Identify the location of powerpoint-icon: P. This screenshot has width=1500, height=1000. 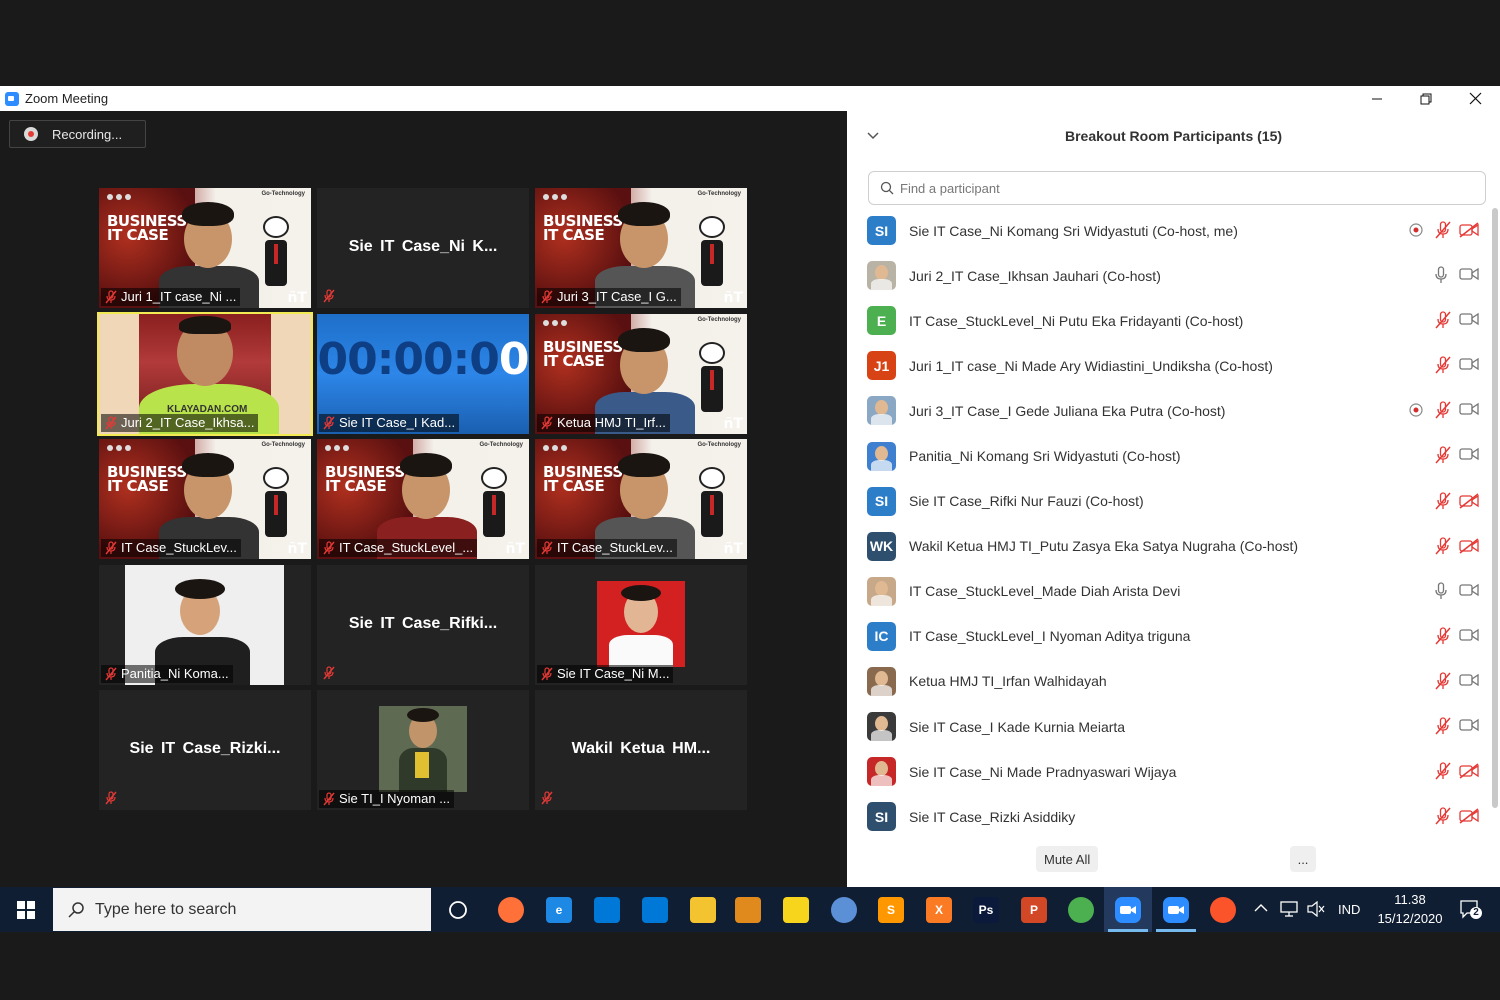
(1034, 909).